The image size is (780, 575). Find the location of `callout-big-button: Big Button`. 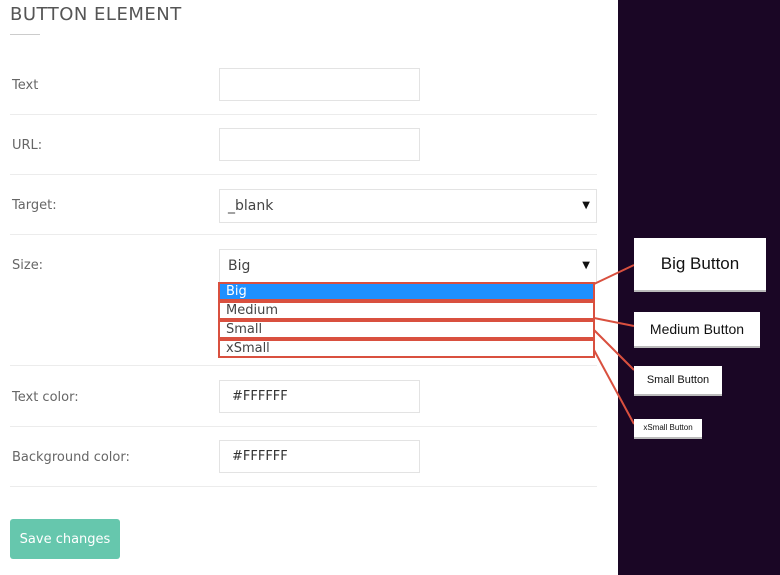

callout-big-button: Big Button is located at coordinates (700, 264).